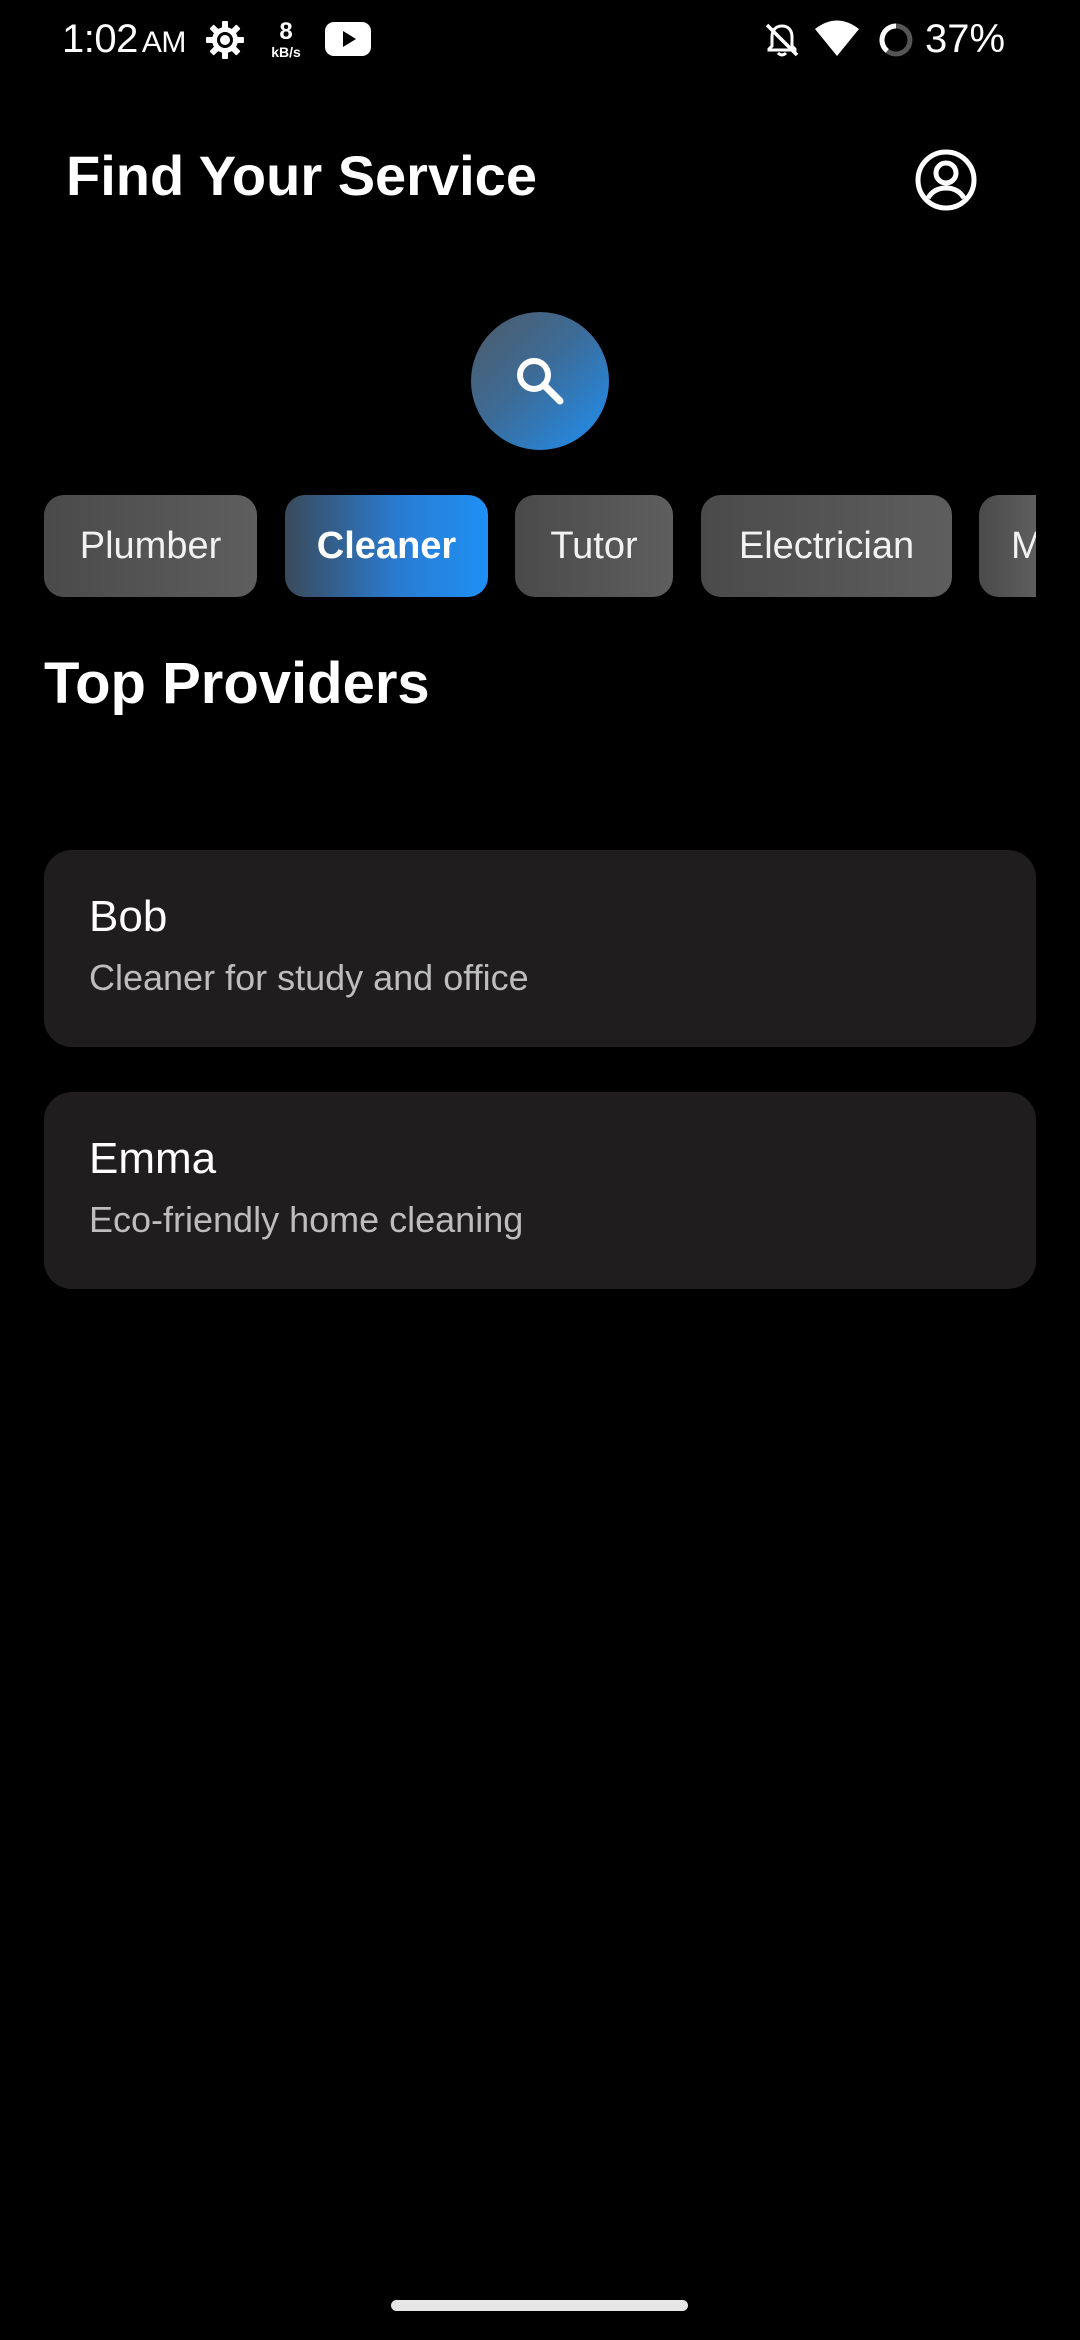 Image resolution: width=1080 pixels, height=2340 pixels. I want to click on provider-card: Bob Cleaner for study and office, so click(540, 948).